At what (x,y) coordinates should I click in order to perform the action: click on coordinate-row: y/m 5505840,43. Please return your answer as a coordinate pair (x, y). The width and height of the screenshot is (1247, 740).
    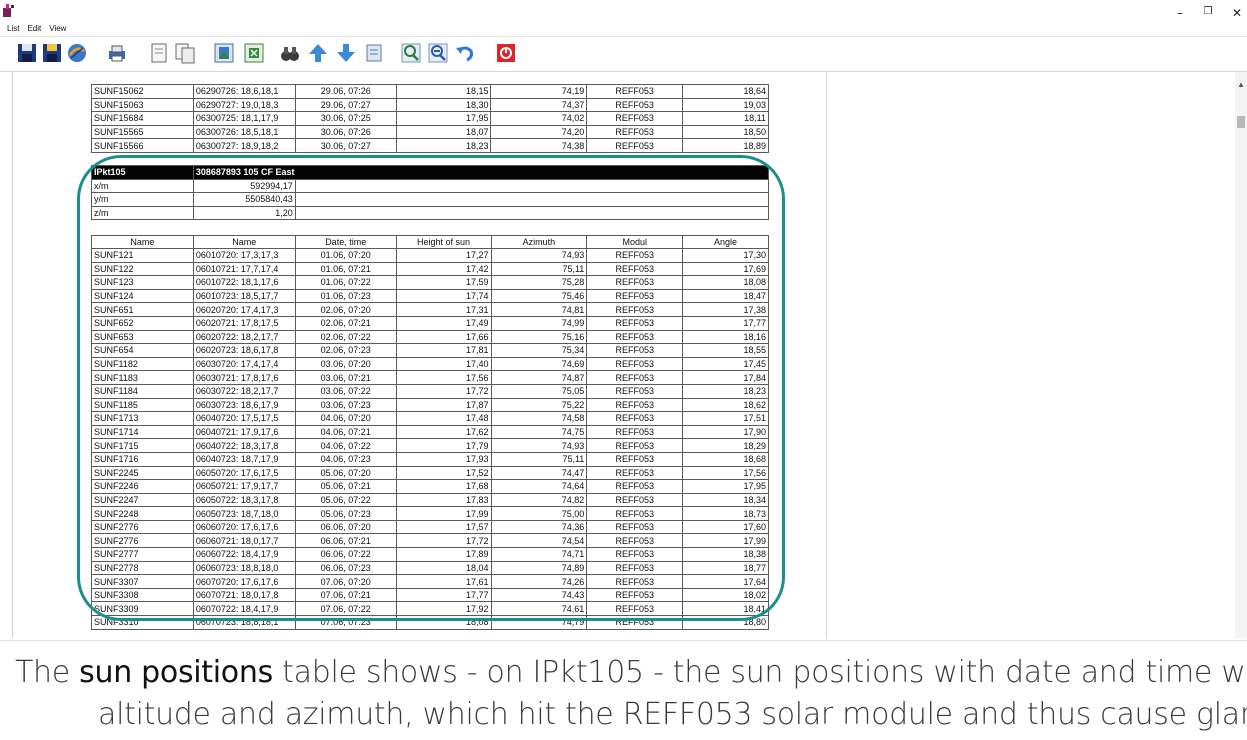
    Looking at the image, I should click on (430, 199).